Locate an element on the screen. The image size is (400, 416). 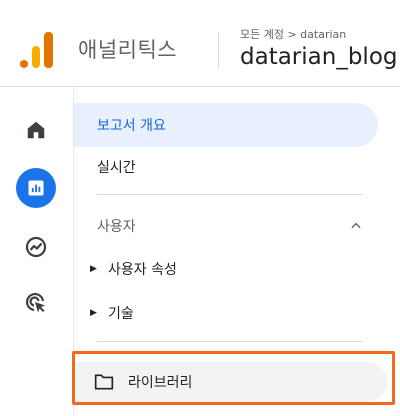
home-icon is located at coordinates (36, 130).